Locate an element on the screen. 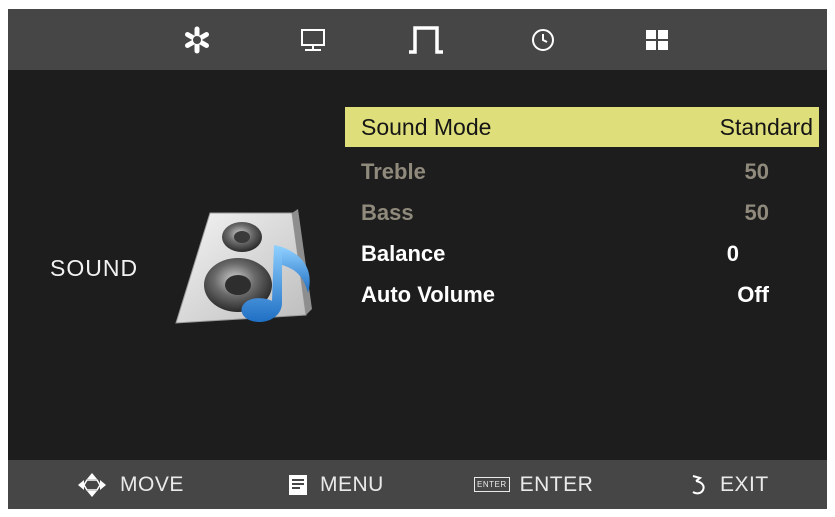  grid-icon is located at coordinates (657, 39).